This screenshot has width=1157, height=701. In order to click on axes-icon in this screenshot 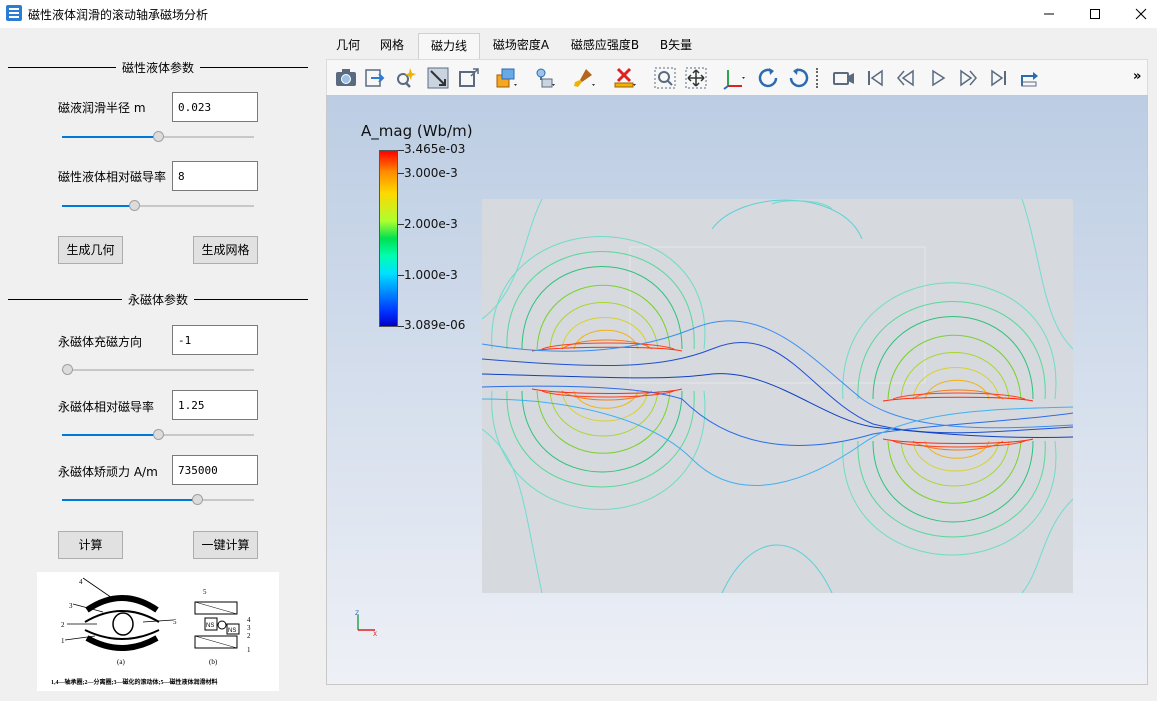, I will do `click(734, 78)`.